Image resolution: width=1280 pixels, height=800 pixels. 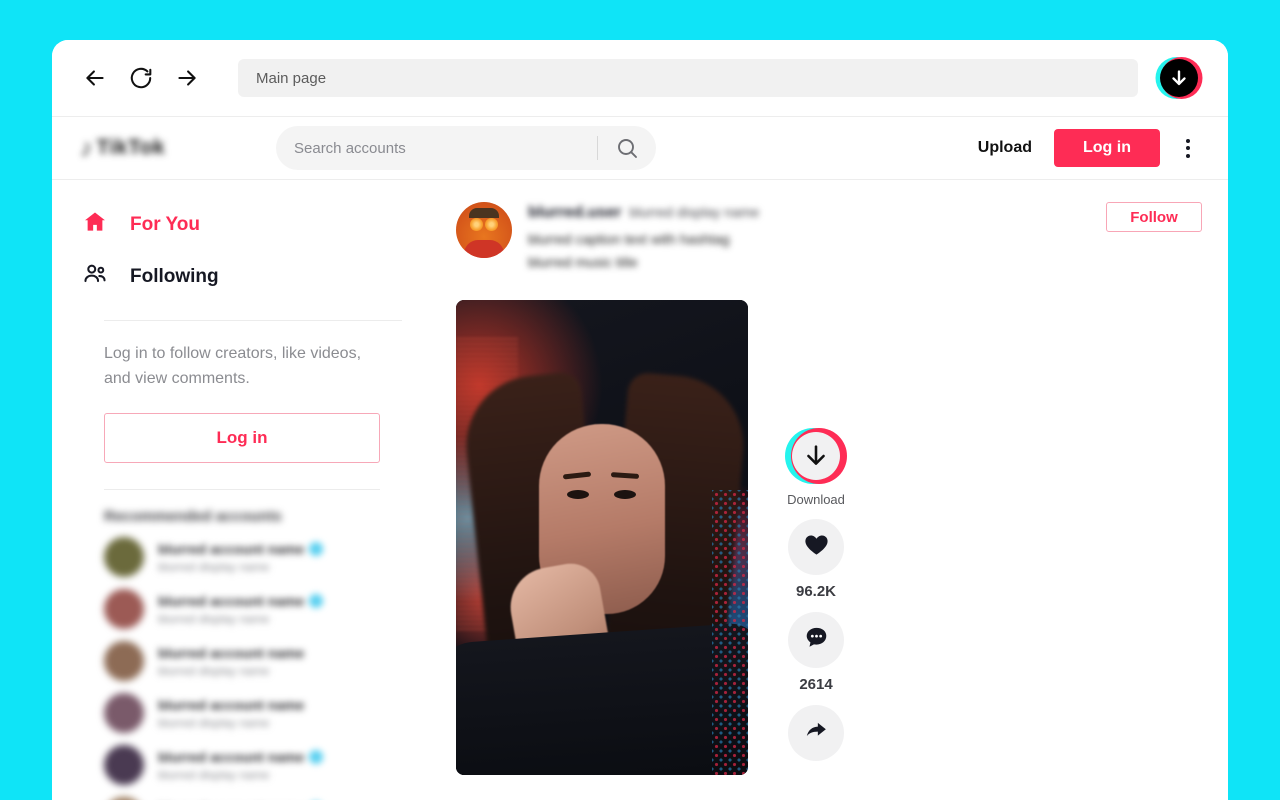 I want to click on header-actions: Upload Log in, so click(x=1086, y=148).